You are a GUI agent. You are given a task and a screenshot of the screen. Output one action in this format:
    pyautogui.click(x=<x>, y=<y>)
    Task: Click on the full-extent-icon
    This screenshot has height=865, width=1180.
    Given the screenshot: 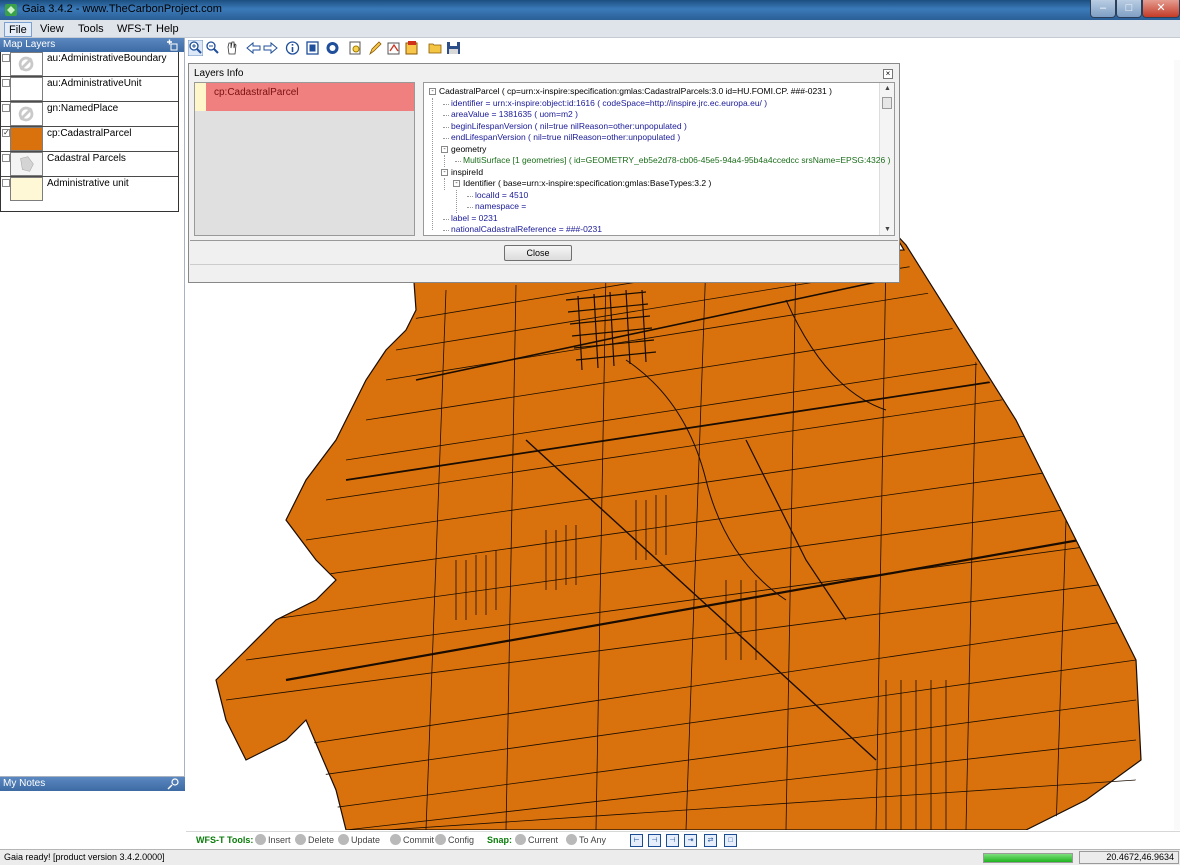 What is the action you would take?
    pyautogui.click(x=312, y=48)
    